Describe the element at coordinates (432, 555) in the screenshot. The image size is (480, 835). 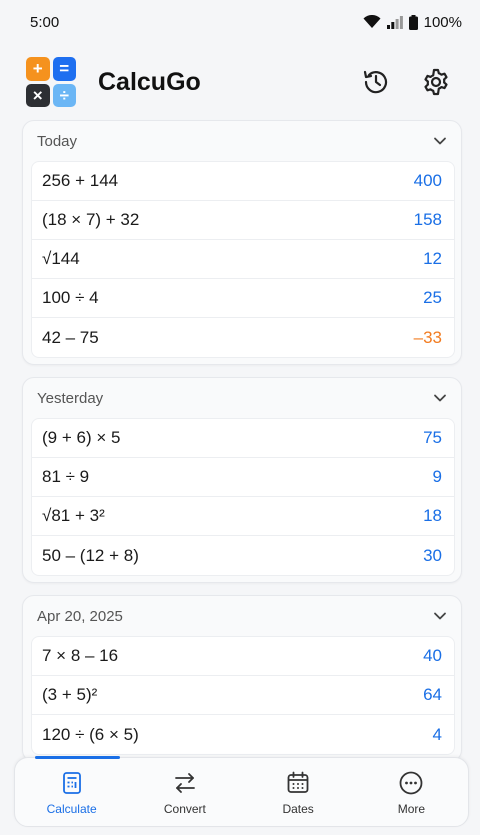
I see `result-value: 30` at that location.